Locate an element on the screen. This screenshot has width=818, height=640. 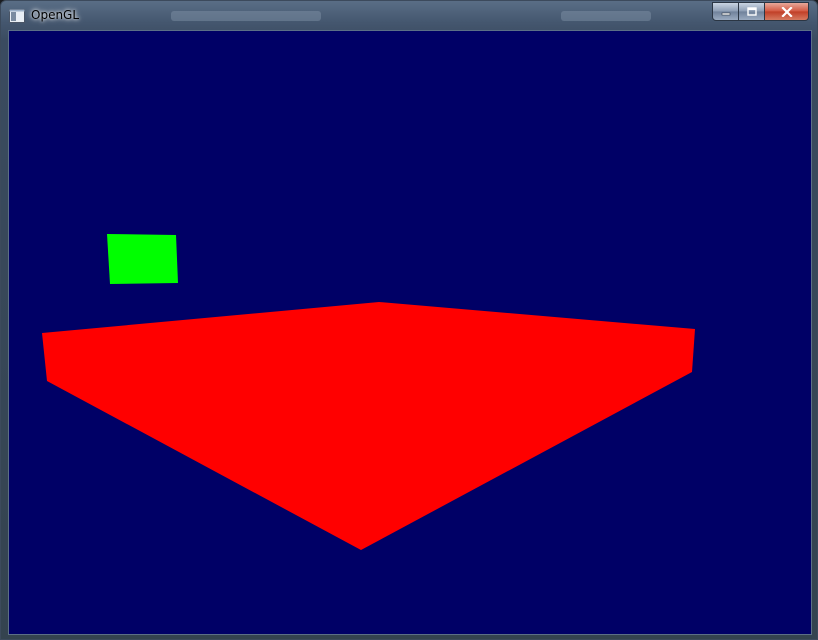
maximize-icon is located at coordinates (751, 11).